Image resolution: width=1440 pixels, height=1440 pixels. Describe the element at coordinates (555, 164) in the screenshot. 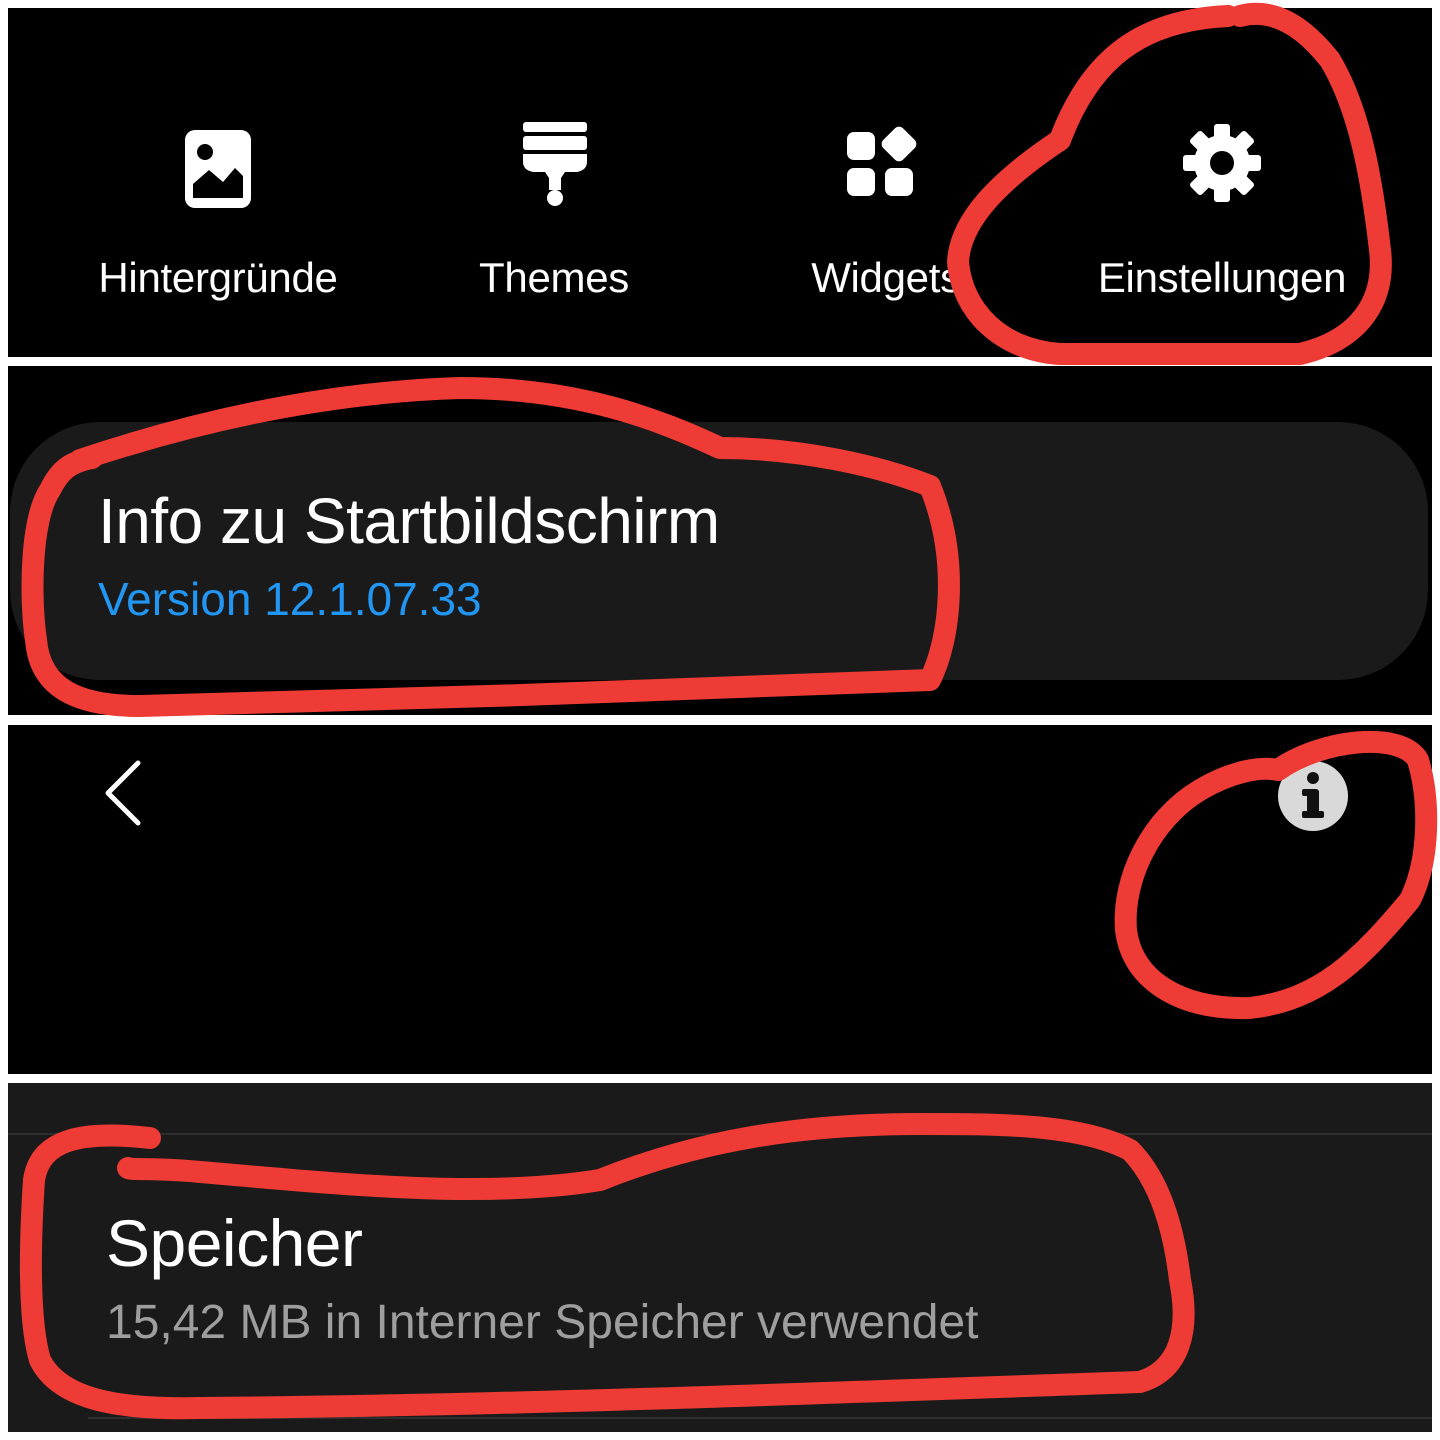

I see `paint-brush-icon` at that location.